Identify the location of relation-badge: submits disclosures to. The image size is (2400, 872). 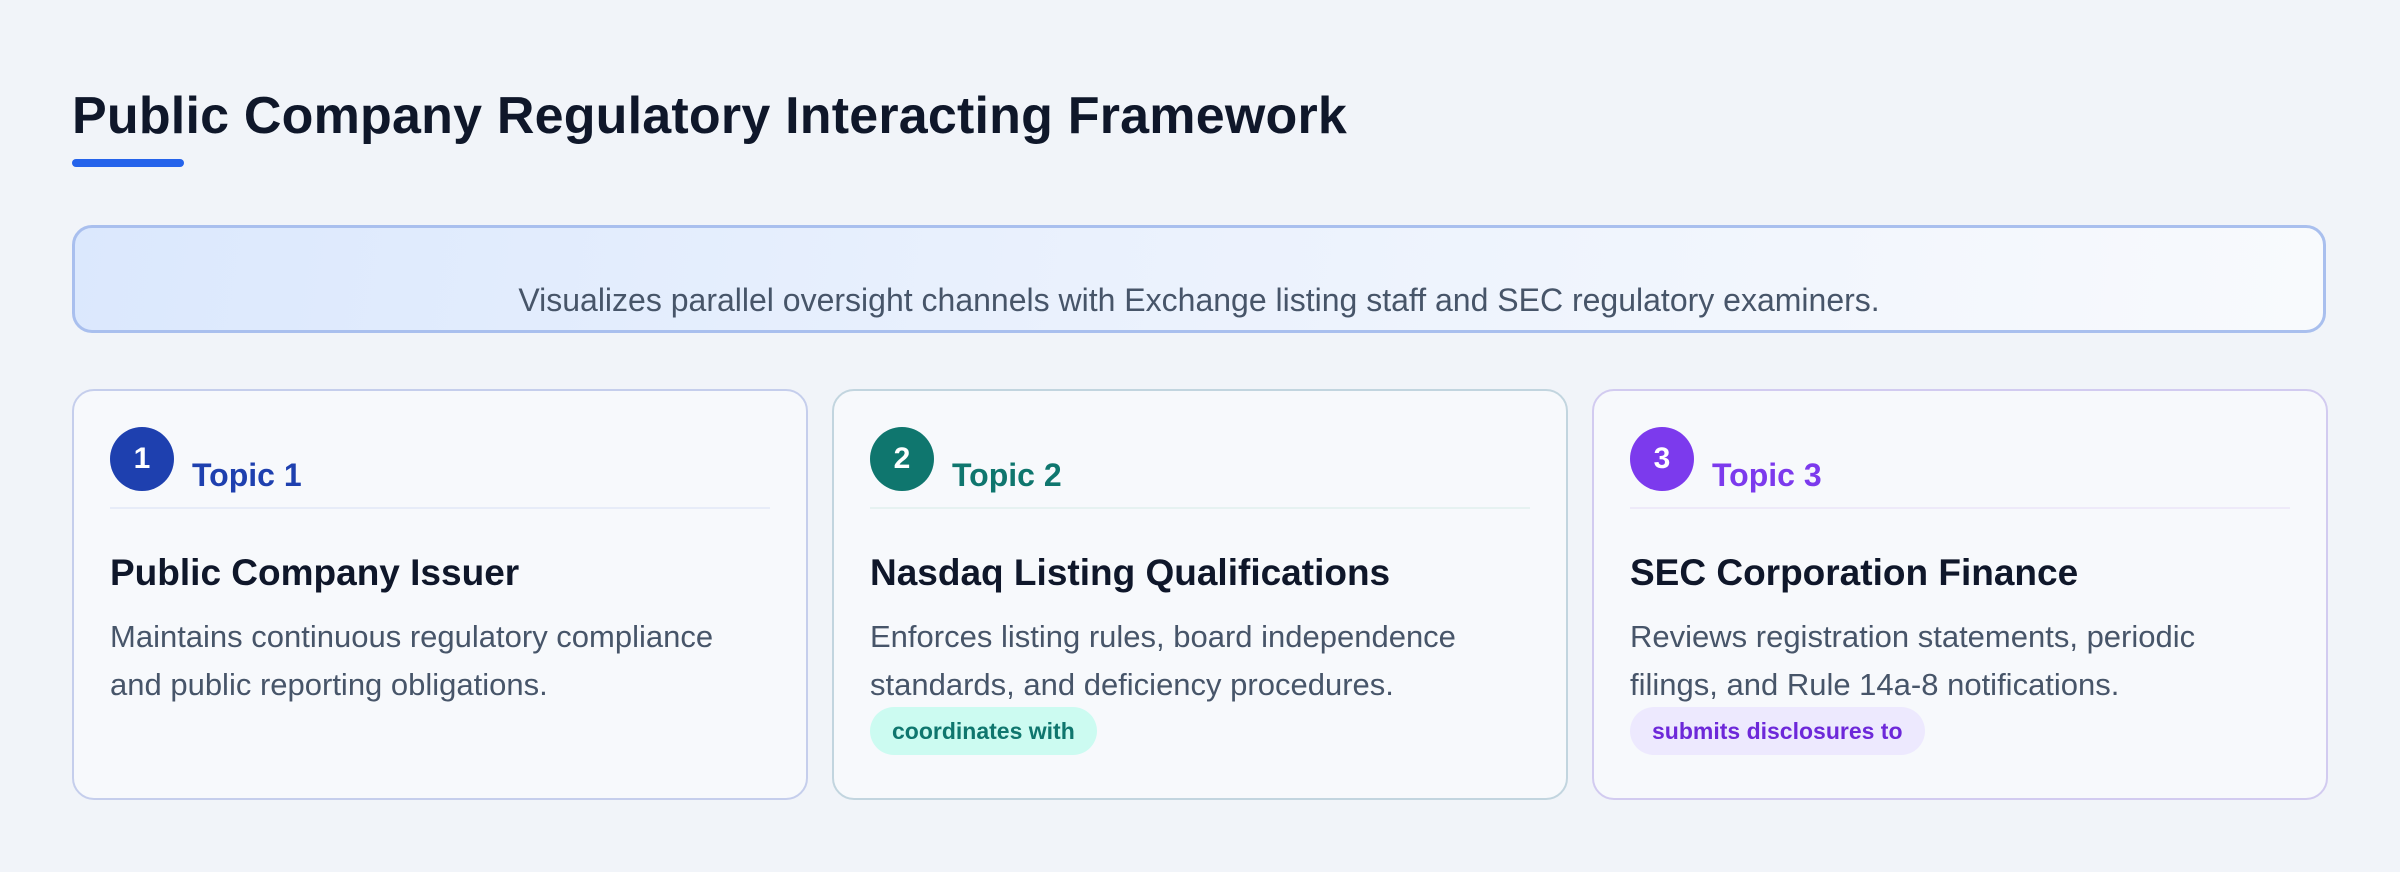
(1777, 731).